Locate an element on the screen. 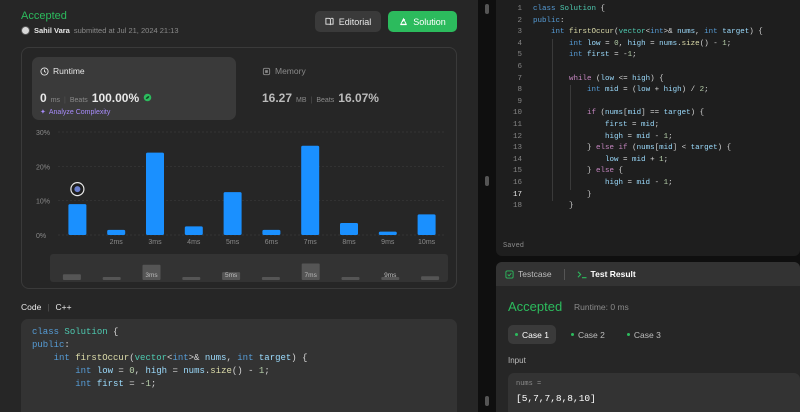  editorial-button: Editorial is located at coordinates (348, 21).